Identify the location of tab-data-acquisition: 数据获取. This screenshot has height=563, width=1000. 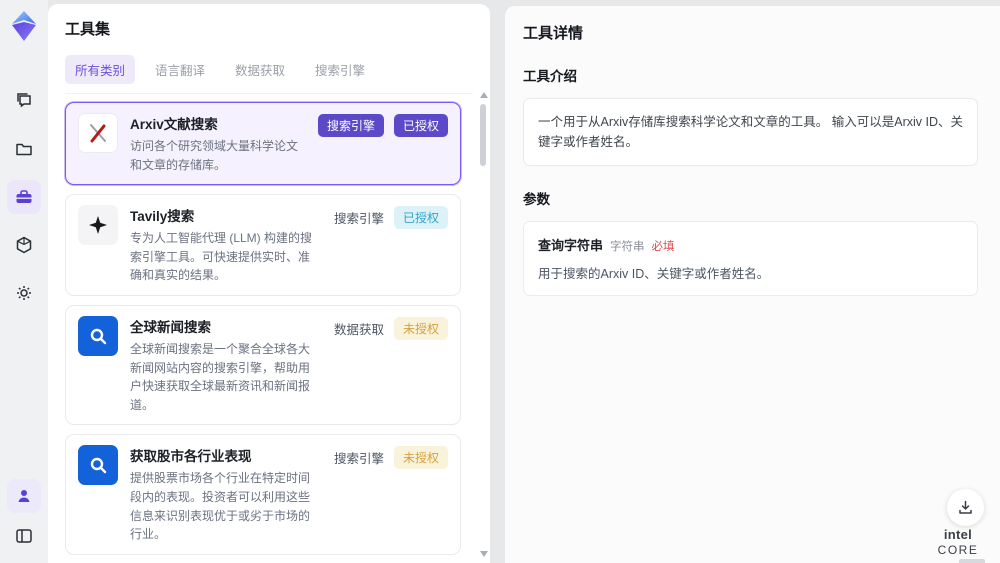
(260, 69).